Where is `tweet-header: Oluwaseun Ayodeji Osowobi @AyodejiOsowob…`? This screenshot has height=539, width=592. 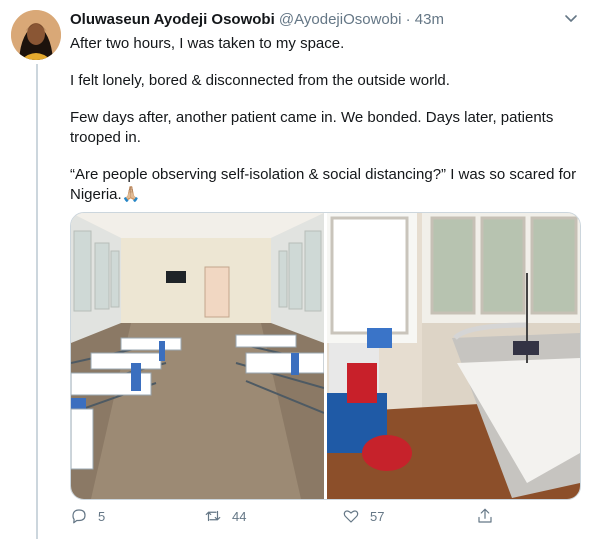 tweet-header: Oluwaseun Ayodeji Osowobi @AyodejiOsowob… is located at coordinates (326, 21).